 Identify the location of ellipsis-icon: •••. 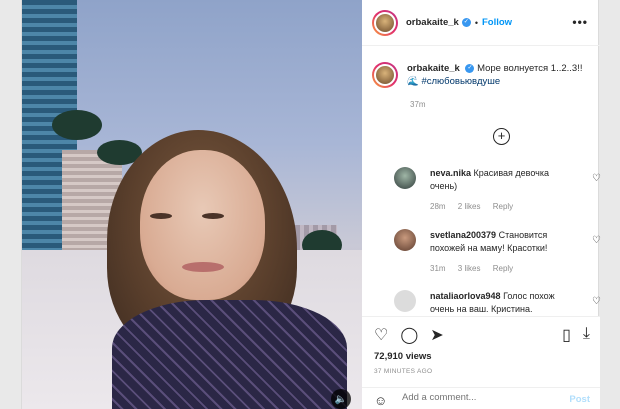
(580, 22).